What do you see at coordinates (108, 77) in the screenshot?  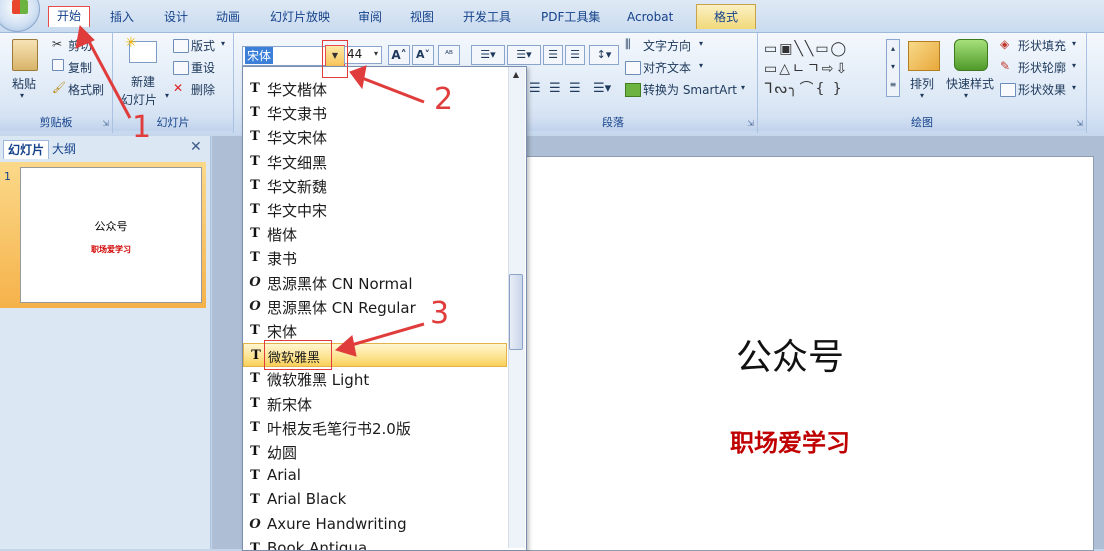 I see `arrow-1-shaft` at bounding box center [108, 77].